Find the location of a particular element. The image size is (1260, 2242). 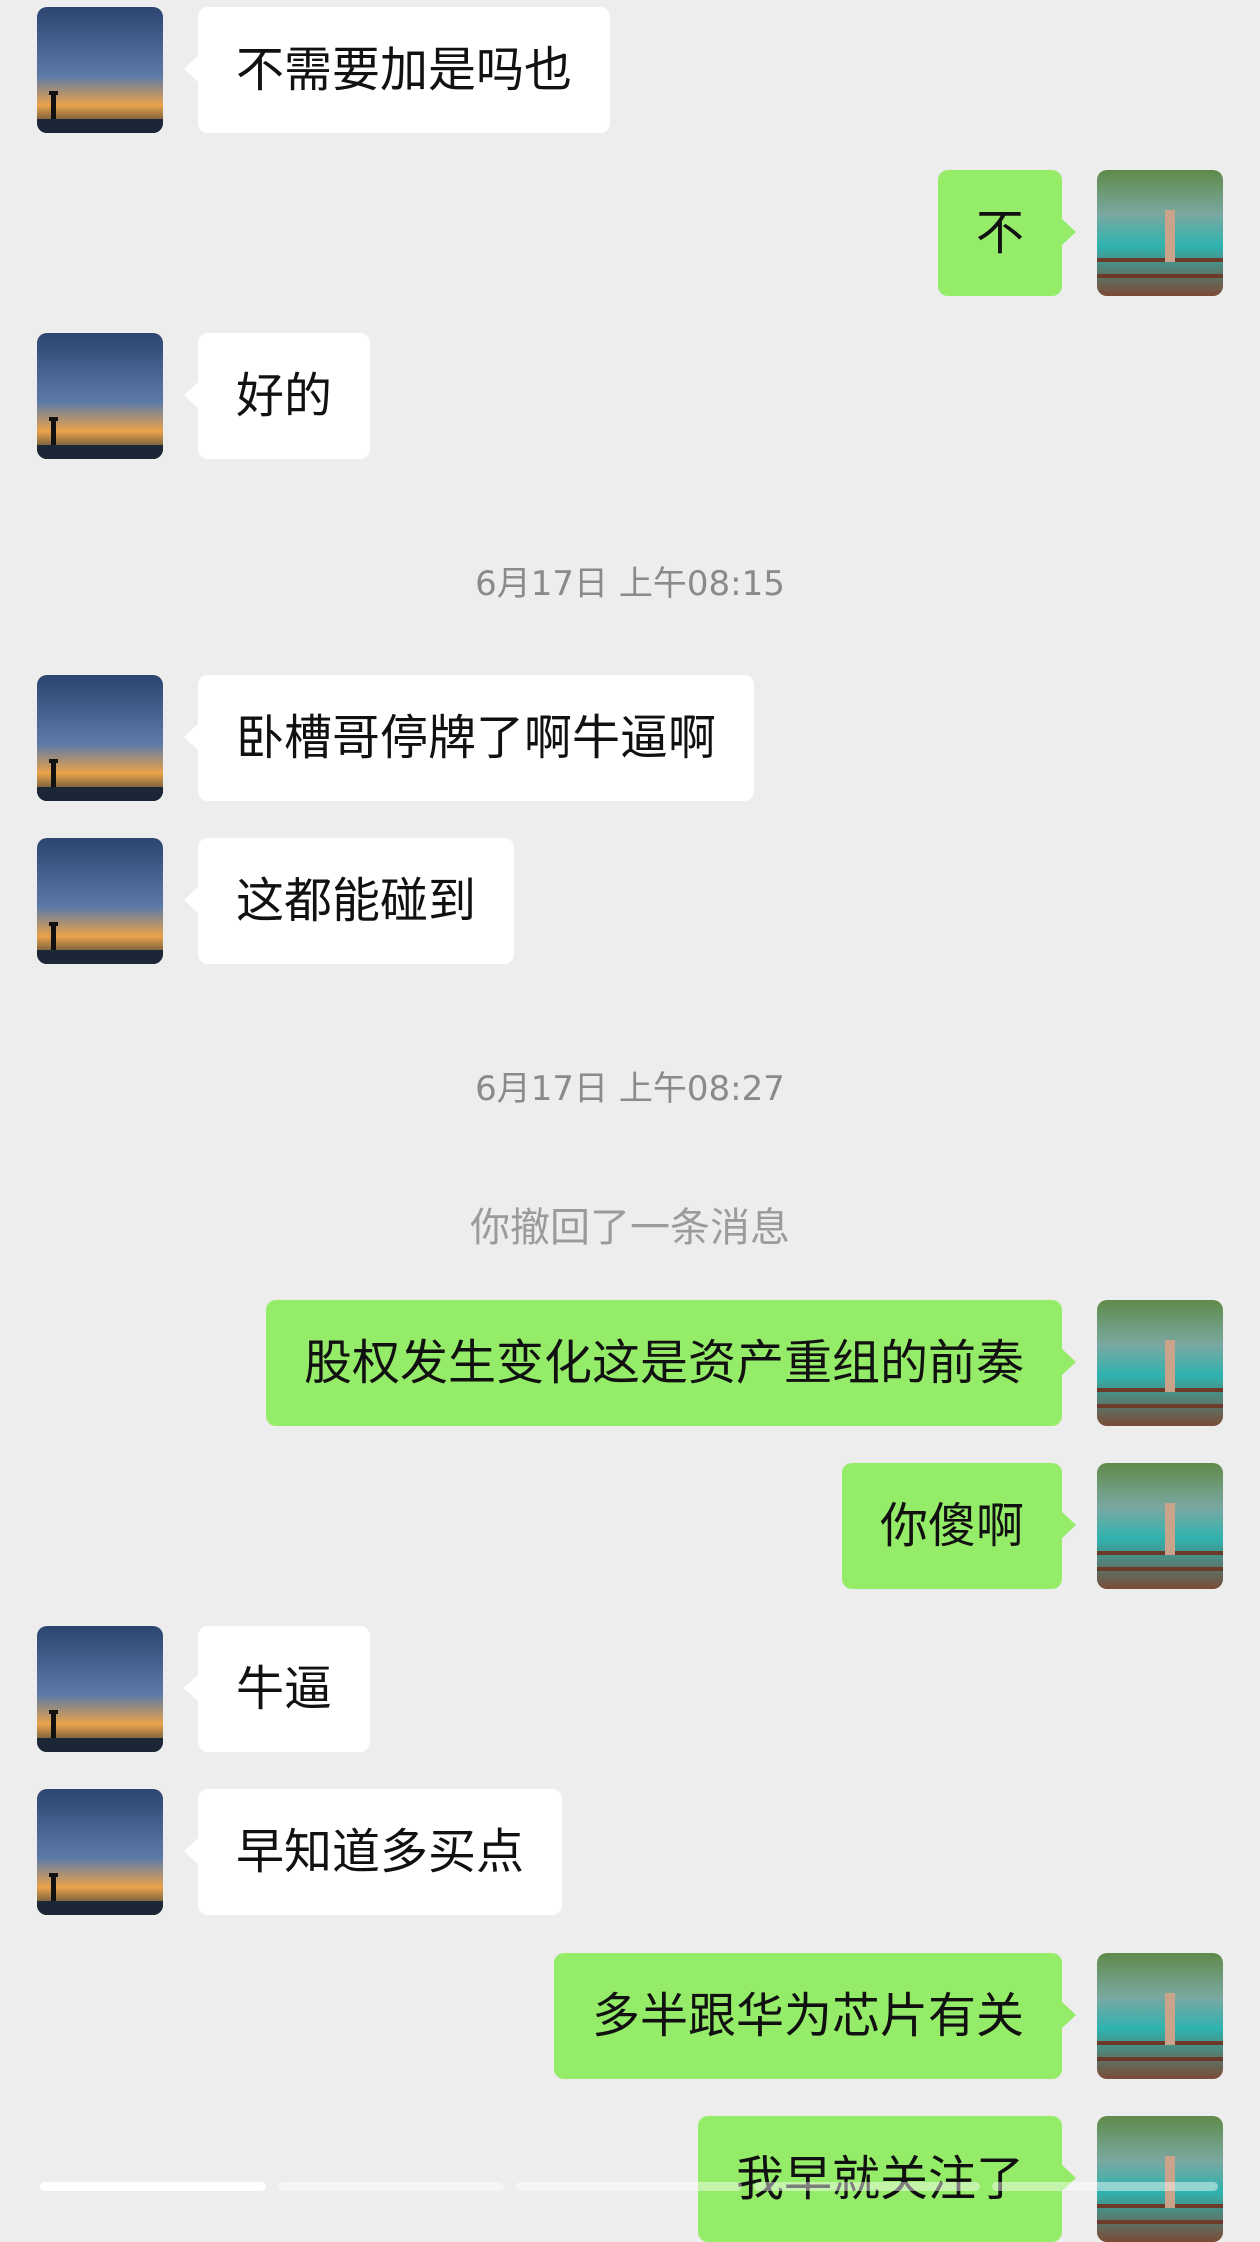

outgoing-message-bubble: 多半跟华为芯片有关 is located at coordinates (815, 2016).